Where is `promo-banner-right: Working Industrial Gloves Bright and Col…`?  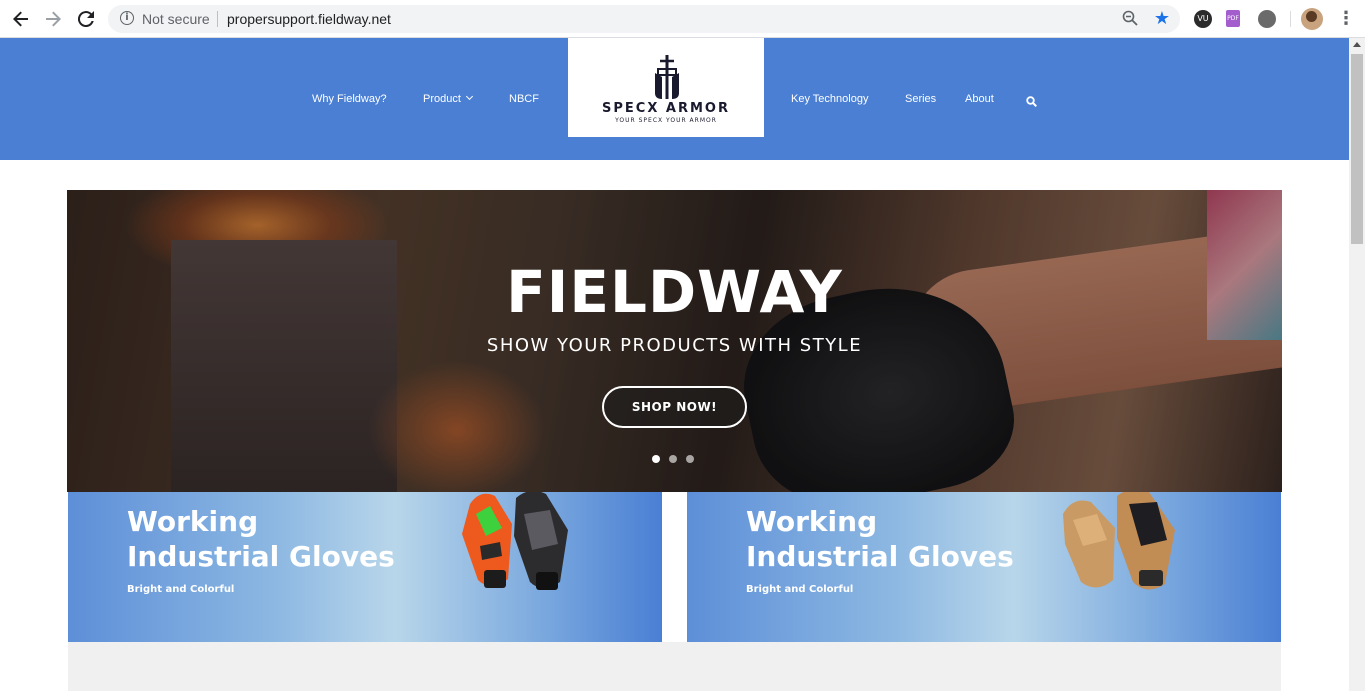
promo-banner-right: Working Industrial Gloves Bright and Col… is located at coordinates (984, 567).